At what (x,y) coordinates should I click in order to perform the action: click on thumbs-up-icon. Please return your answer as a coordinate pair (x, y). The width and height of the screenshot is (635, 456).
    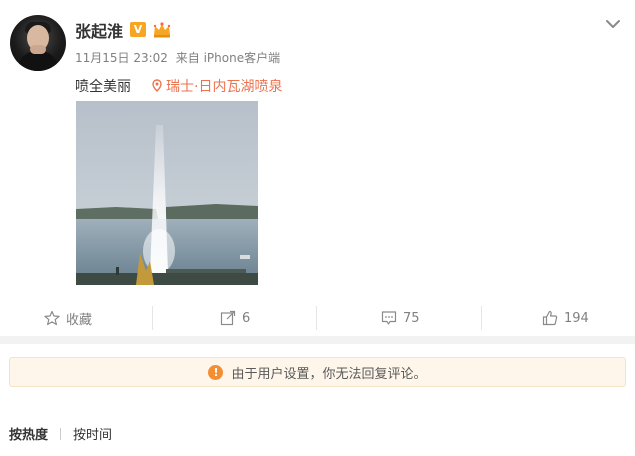
    Looking at the image, I should click on (550, 318).